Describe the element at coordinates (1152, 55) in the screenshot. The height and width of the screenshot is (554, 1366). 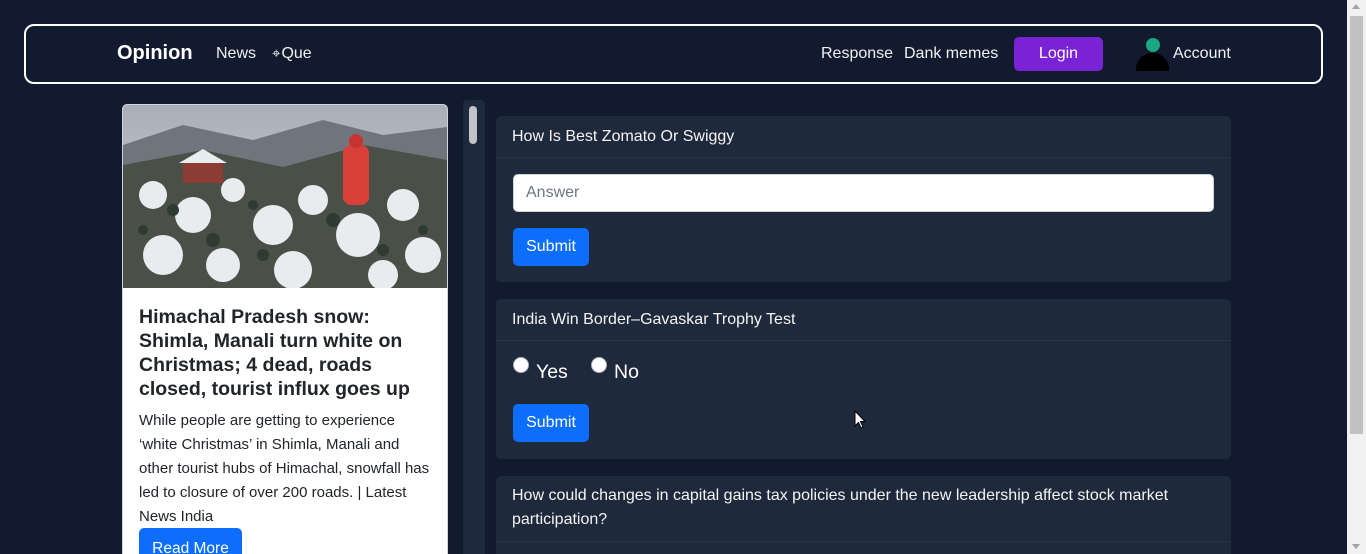
I see `avatar-icon` at that location.